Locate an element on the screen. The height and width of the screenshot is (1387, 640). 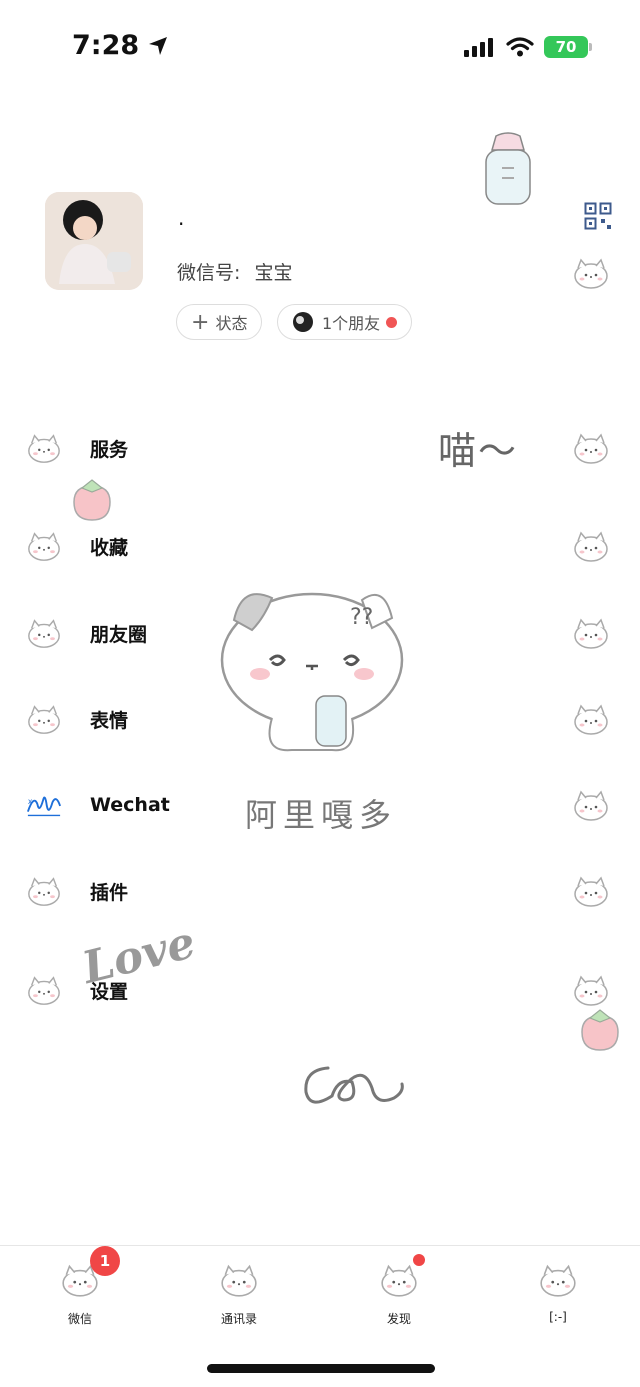
qr-code-icon is located at coordinates (598, 216).